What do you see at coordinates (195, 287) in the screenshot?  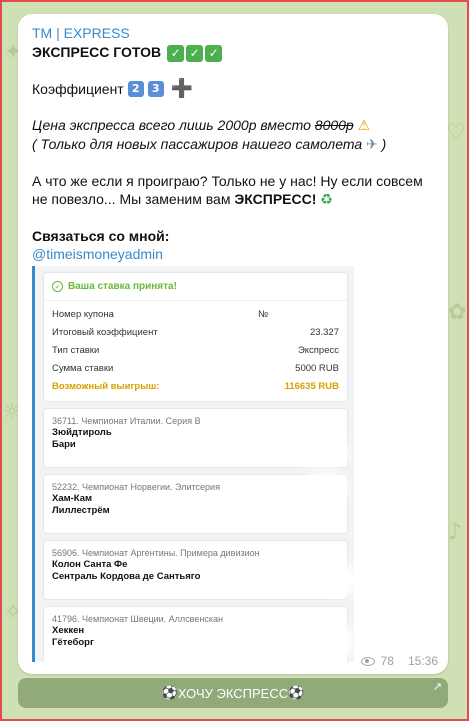 I see `bet-accepted-banner: ✓ Ваша ставка принята!` at bounding box center [195, 287].